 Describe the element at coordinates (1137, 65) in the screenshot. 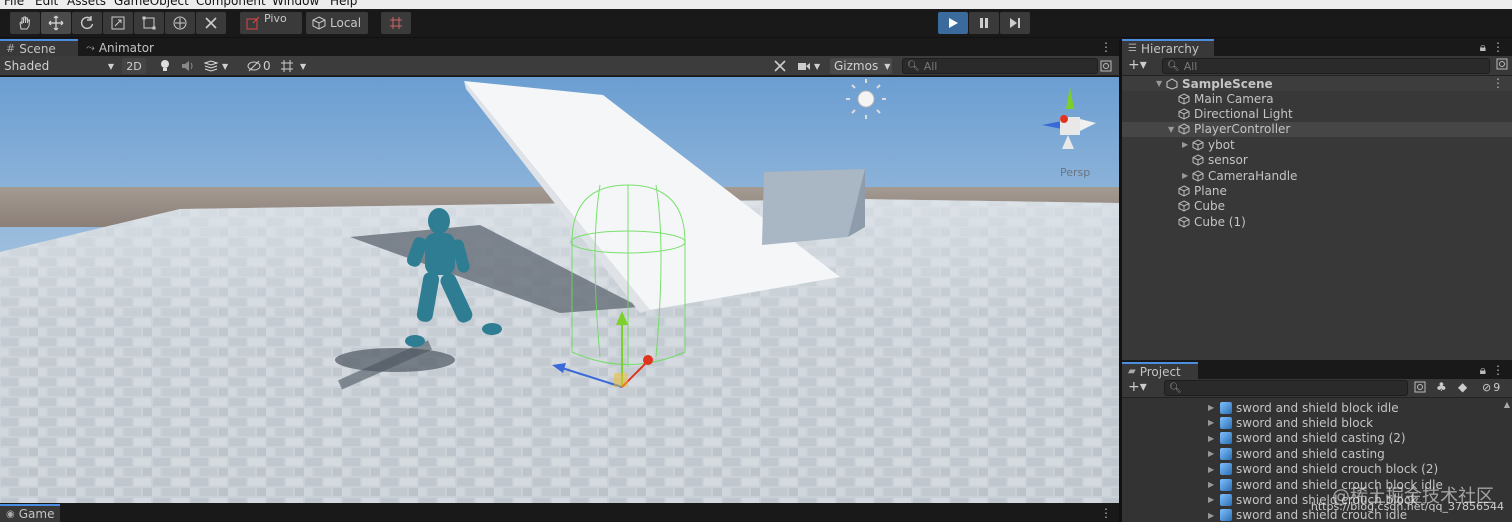

I see `add-object-button: +▾` at that location.